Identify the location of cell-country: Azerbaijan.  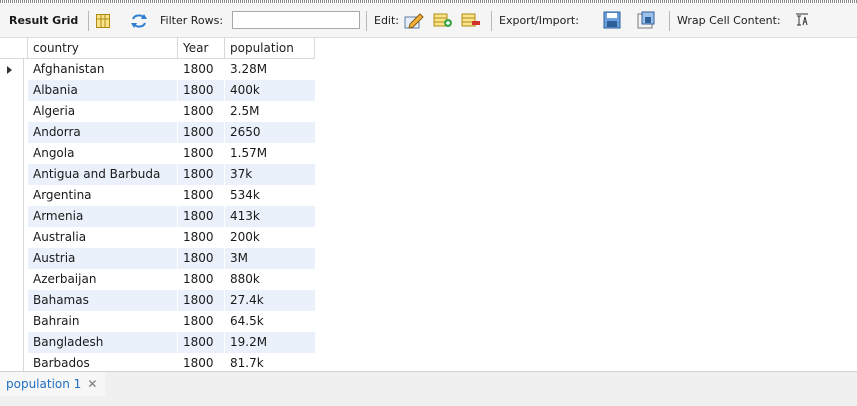
(102, 279).